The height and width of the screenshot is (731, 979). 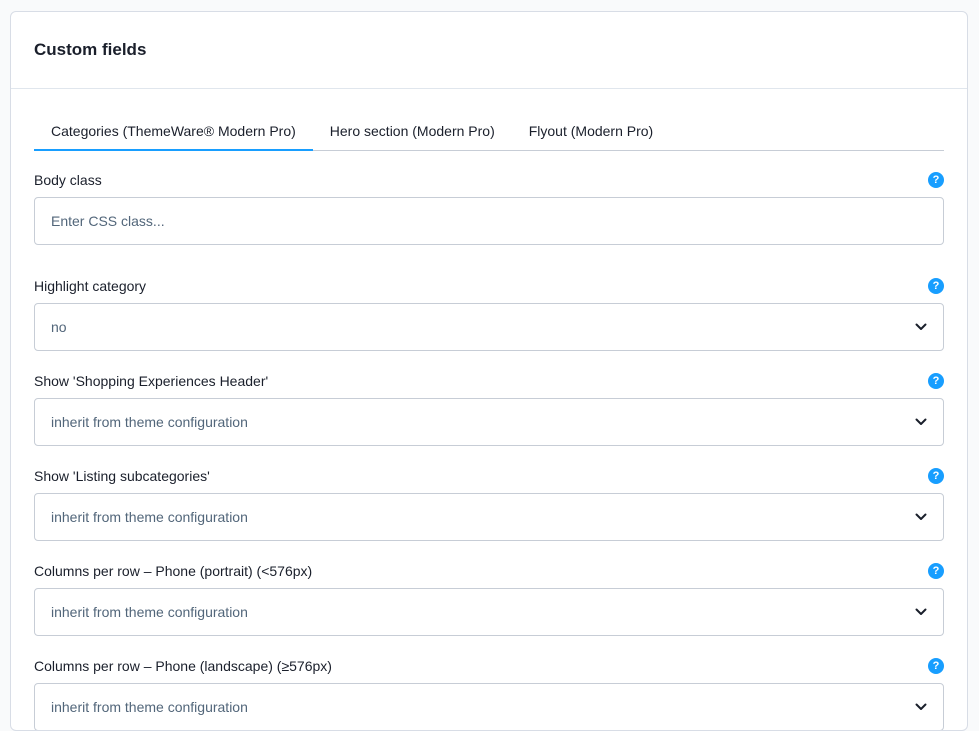 I want to click on columns-phone-portrait-select: inherit from theme configuration, so click(x=489, y=612).